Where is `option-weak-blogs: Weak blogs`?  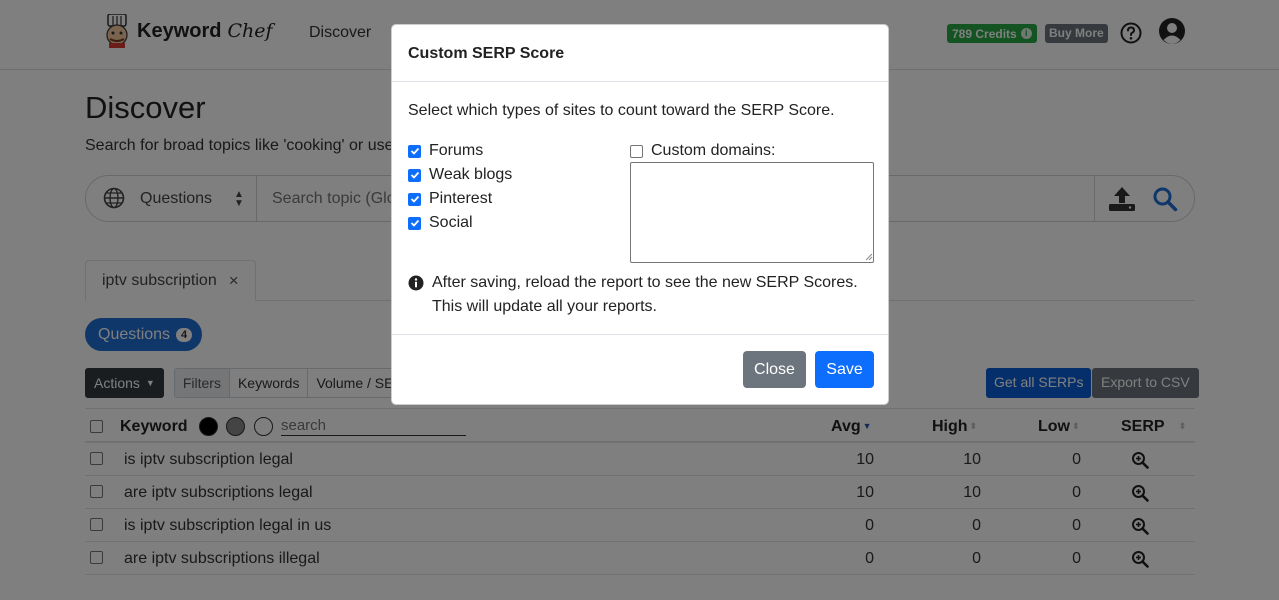 option-weak-blogs: Weak blogs is located at coordinates (460, 175).